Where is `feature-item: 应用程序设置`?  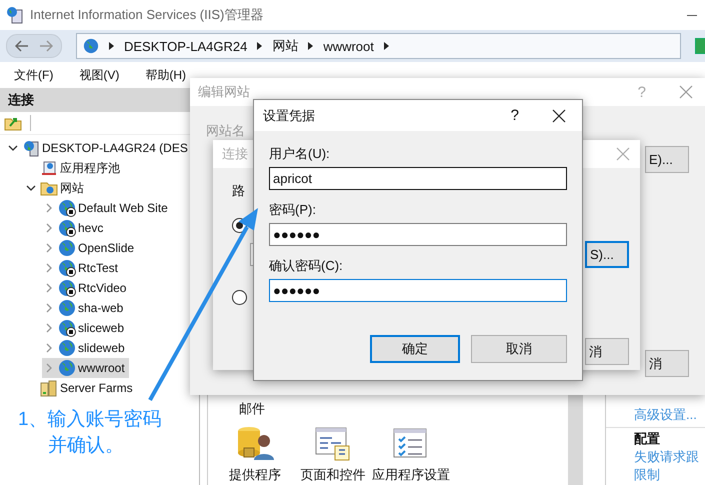
feature-item: 应用程序设置 is located at coordinates (411, 455).